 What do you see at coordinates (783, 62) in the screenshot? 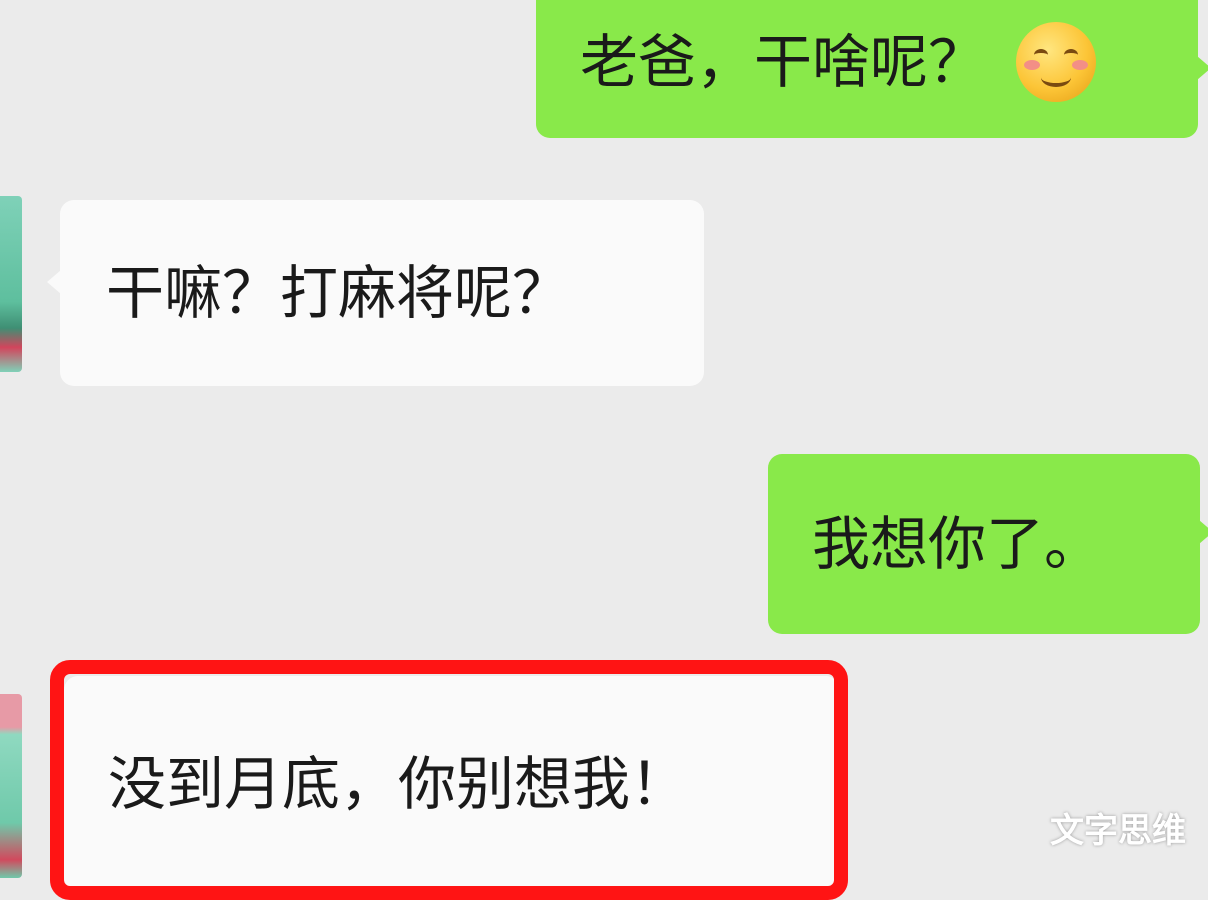
I see `message-text: 老爸，干啥呢？` at bounding box center [783, 62].